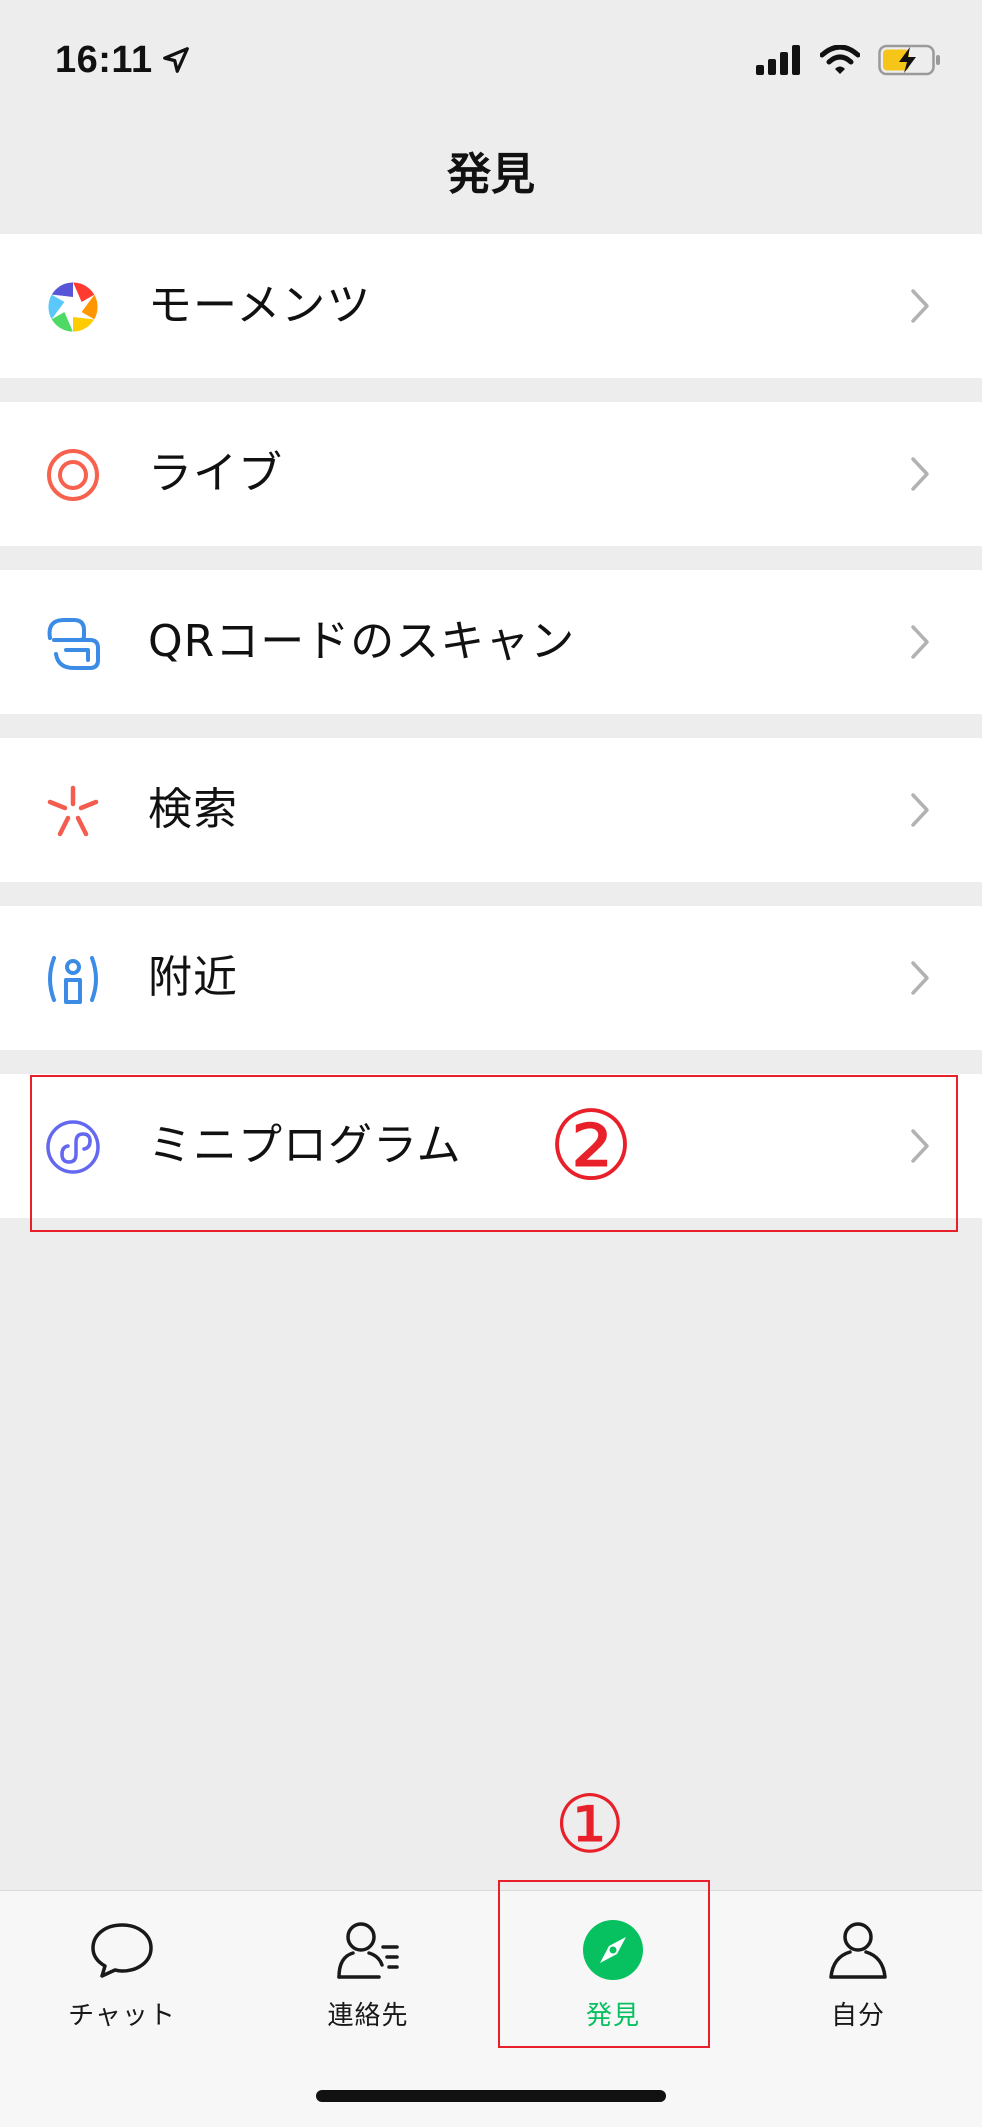 Image resolution: width=982 pixels, height=2127 pixels. What do you see at coordinates (590, 1824) in the screenshot?
I see `annotation-step-1: ①` at bounding box center [590, 1824].